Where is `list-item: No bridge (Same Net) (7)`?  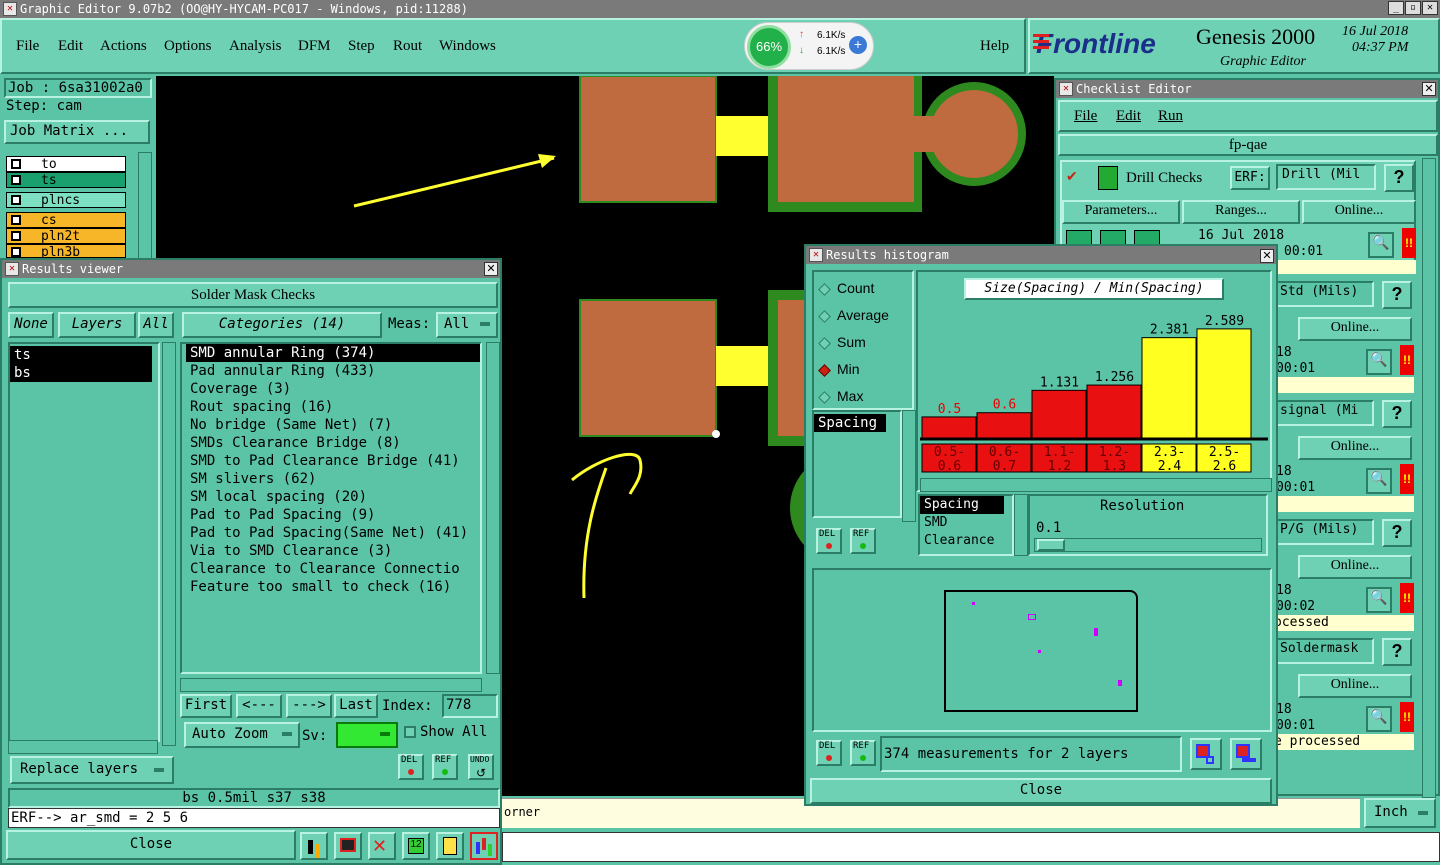
list-item: No bridge (Same Net) (7) is located at coordinates (333, 425).